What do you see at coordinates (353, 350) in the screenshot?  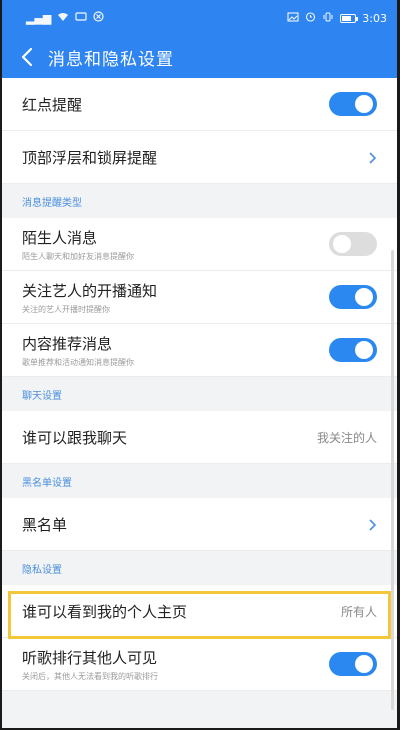 I see `content-recommend-toggle` at bounding box center [353, 350].